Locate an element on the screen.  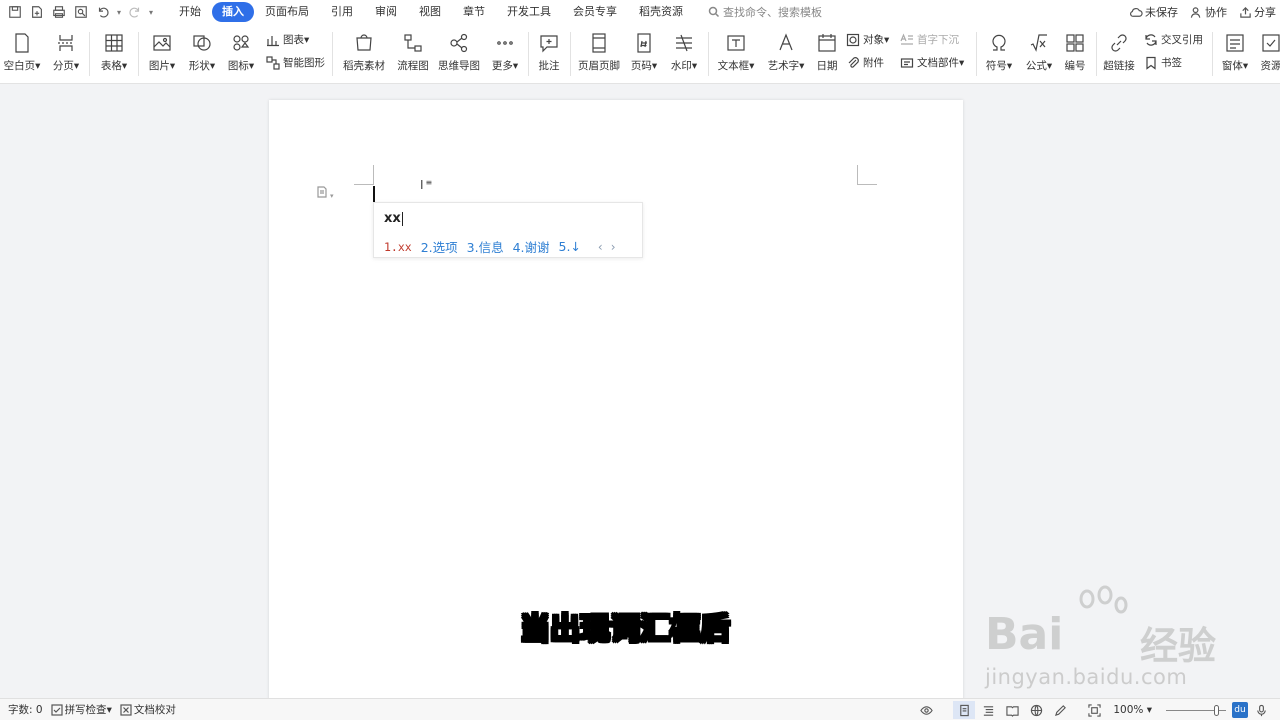
redo-icon is located at coordinates (135, 12).